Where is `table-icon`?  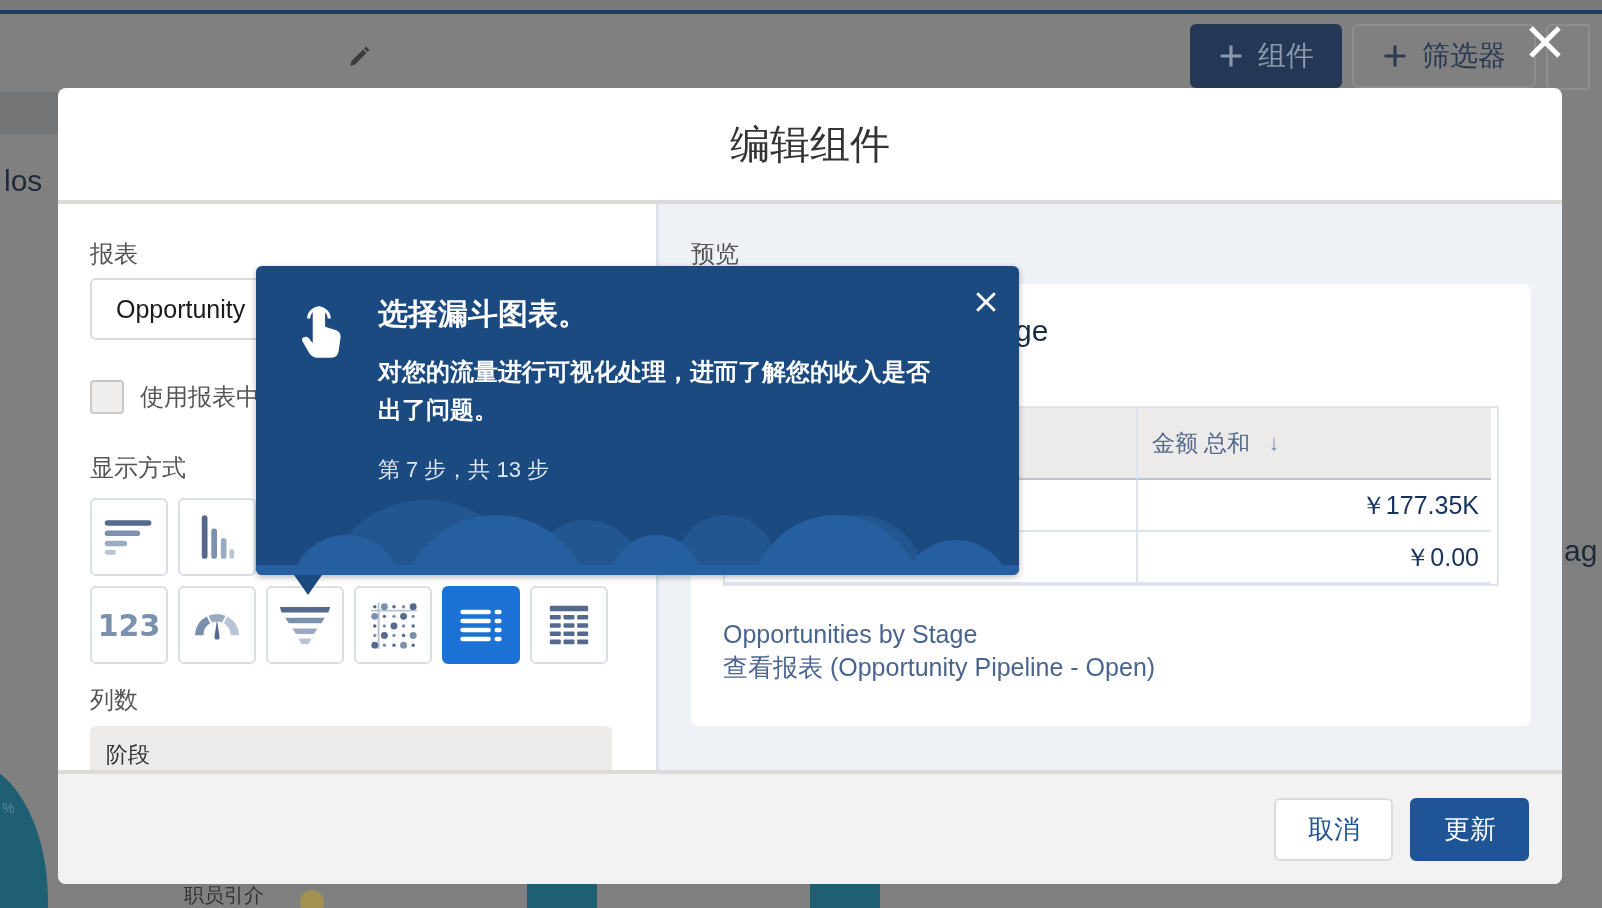
table-icon is located at coordinates (569, 625).